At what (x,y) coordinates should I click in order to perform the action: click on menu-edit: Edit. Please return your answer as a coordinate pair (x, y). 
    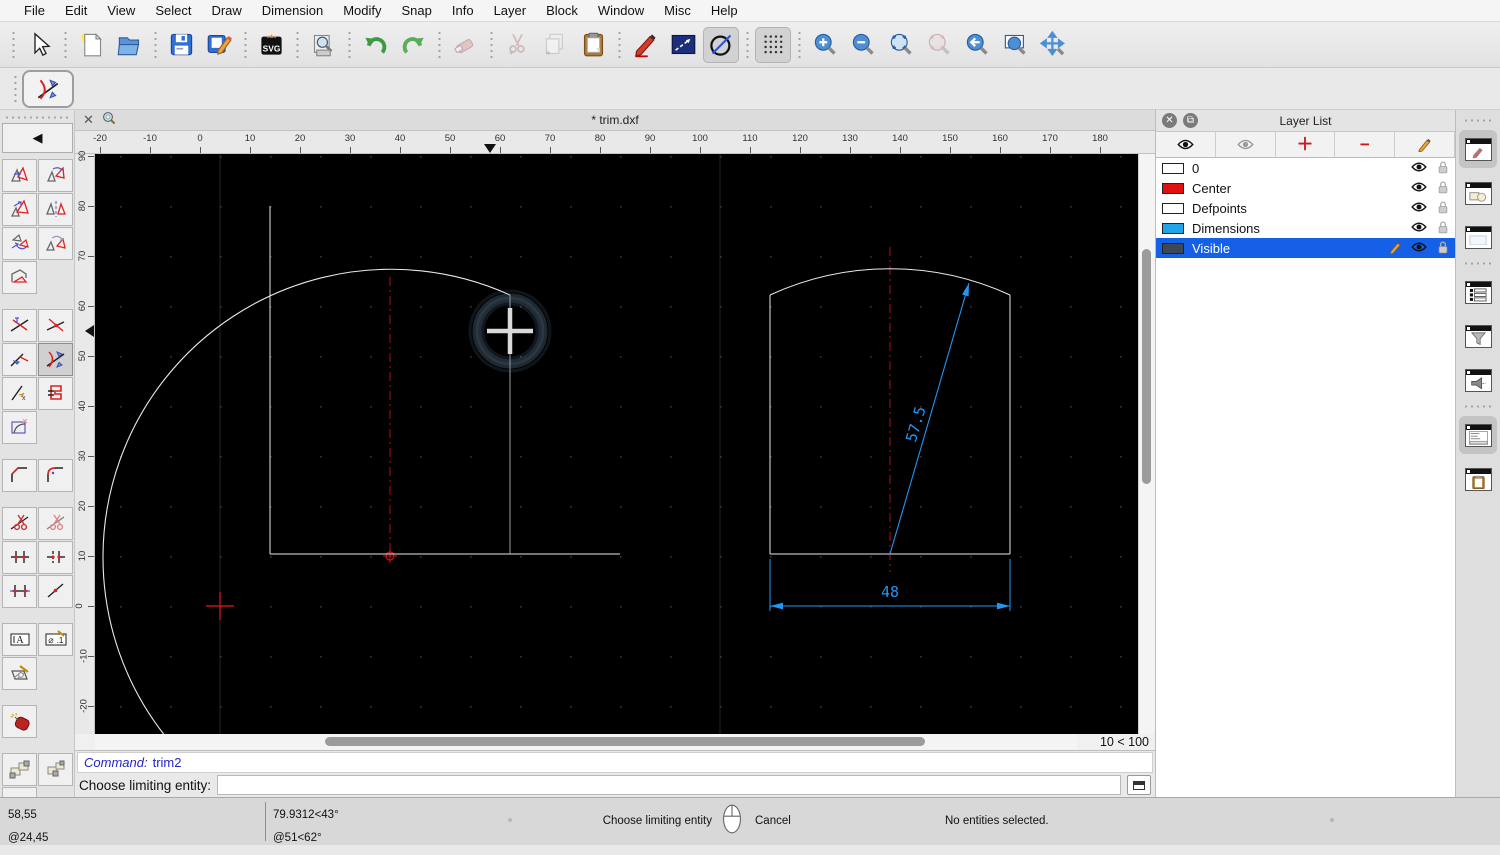
    Looking at the image, I should click on (76, 10).